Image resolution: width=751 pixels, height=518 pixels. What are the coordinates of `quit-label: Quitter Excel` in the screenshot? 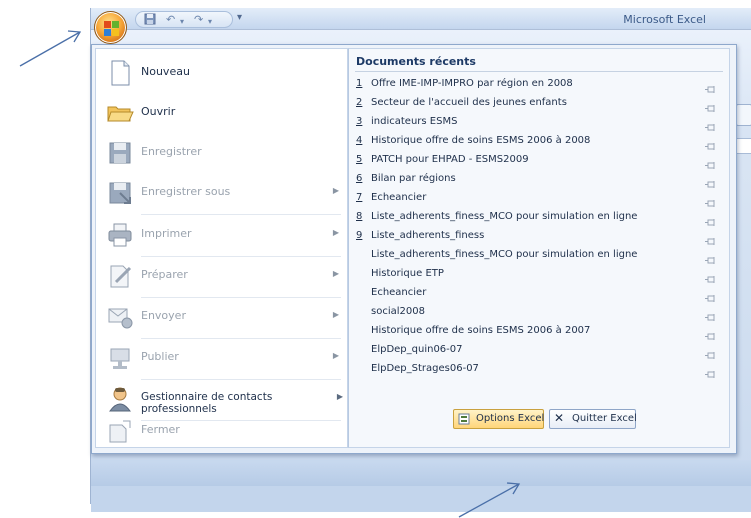 It's located at (604, 418).